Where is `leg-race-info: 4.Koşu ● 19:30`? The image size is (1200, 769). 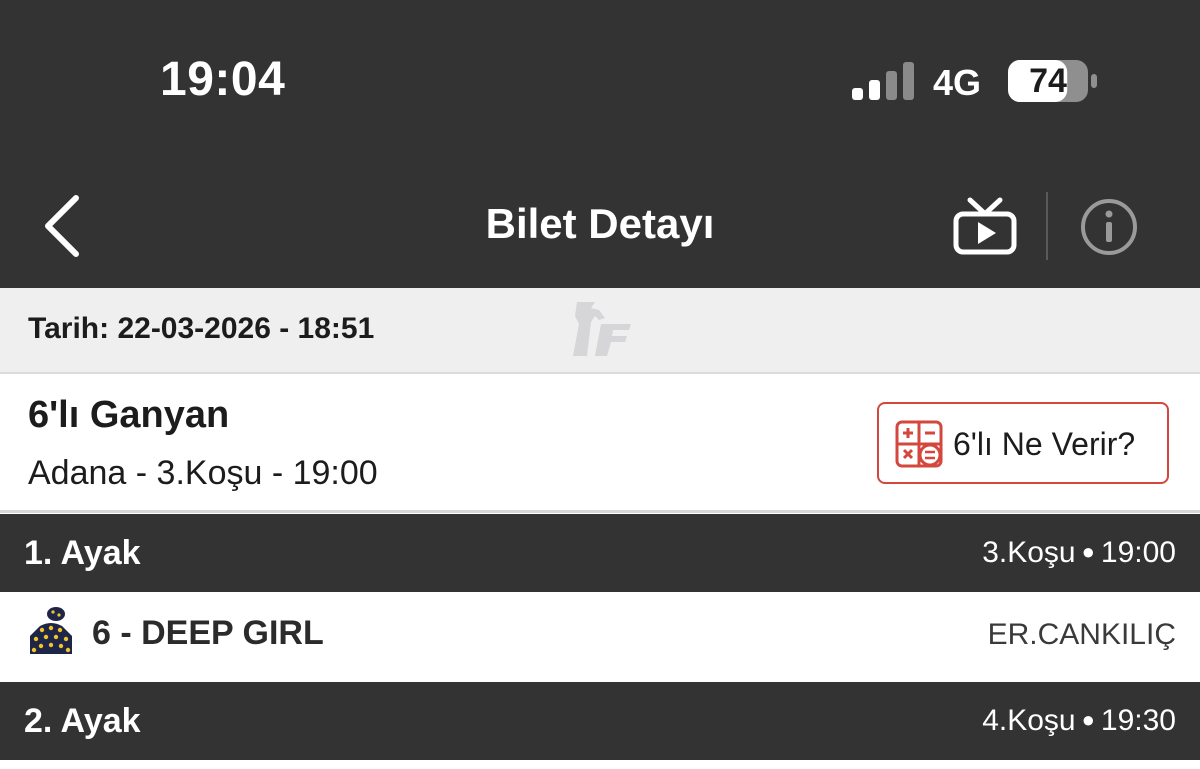
leg-race-info: 4.Koşu ● 19:30 is located at coordinates (1079, 721).